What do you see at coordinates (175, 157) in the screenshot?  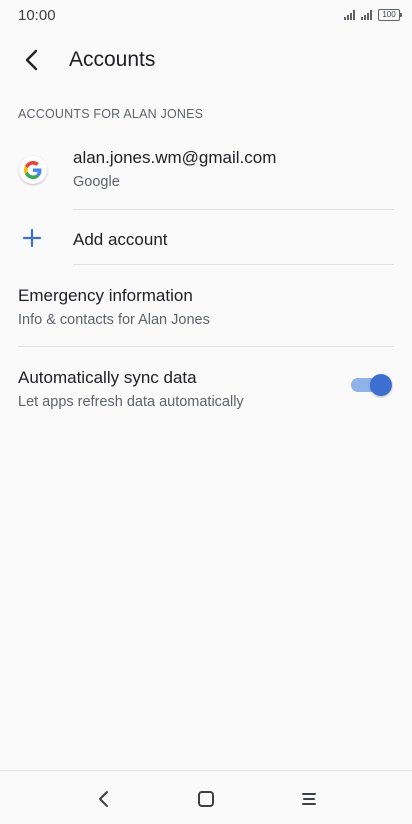 I see `account-email: alan.jones.wm@gmail.com` at bounding box center [175, 157].